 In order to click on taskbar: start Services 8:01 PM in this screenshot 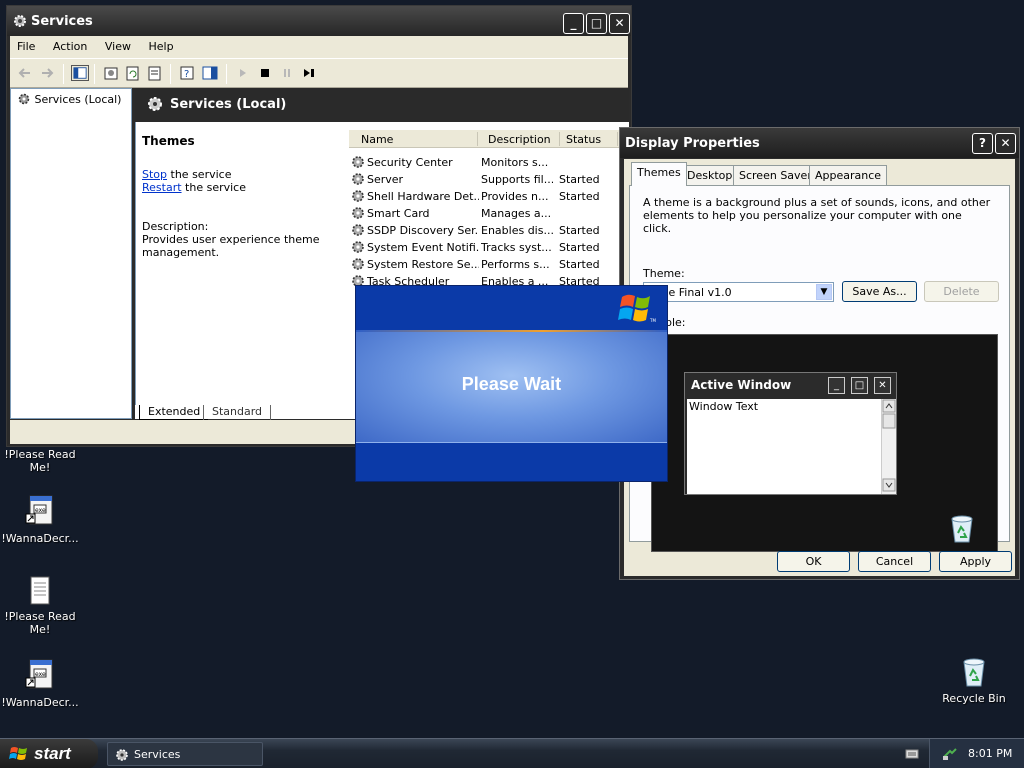, I will do `click(512, 753)`.